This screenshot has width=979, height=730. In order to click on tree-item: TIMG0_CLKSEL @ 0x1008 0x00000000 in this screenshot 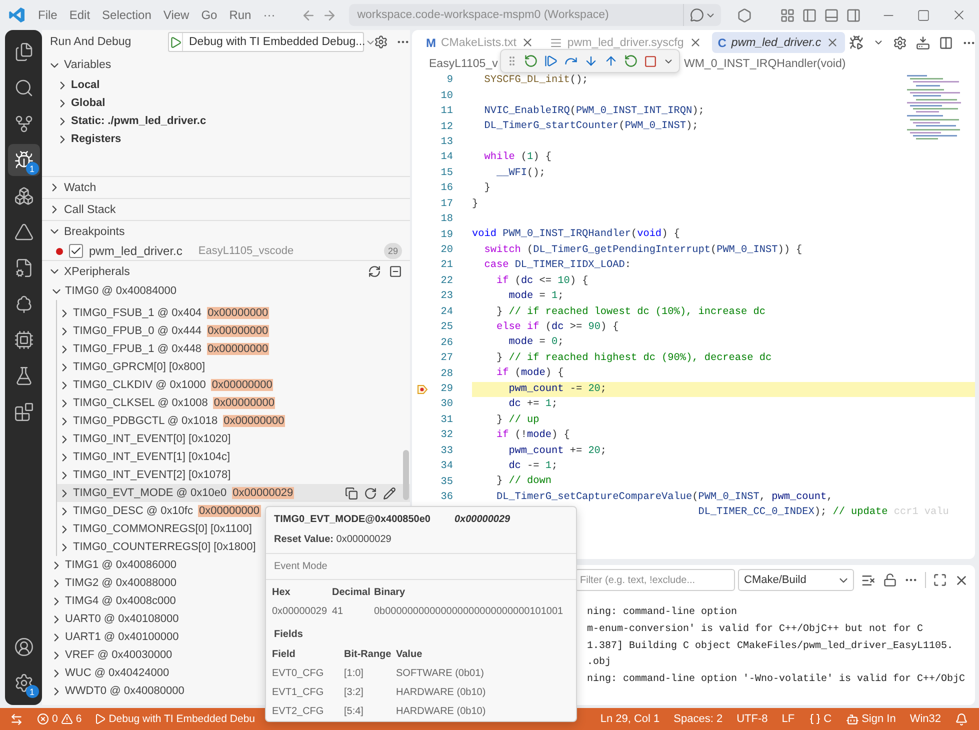, I will do `click(233, 403)`.